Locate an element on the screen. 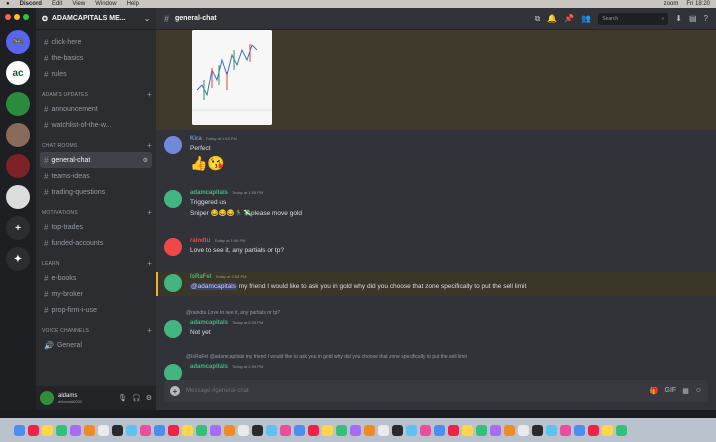  bell-icon: 🔔 is located at coordinates (552, 18).